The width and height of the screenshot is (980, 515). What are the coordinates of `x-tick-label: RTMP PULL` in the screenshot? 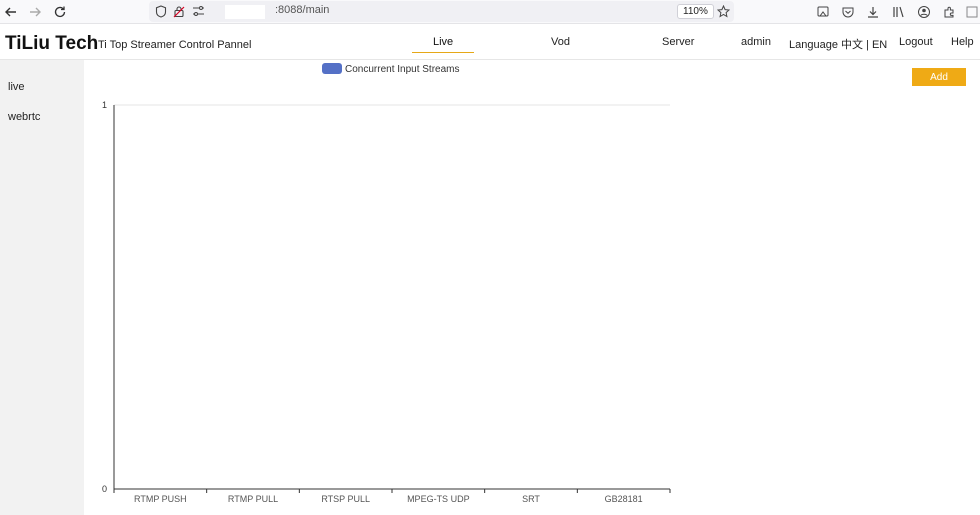 It's located at (253, 499).